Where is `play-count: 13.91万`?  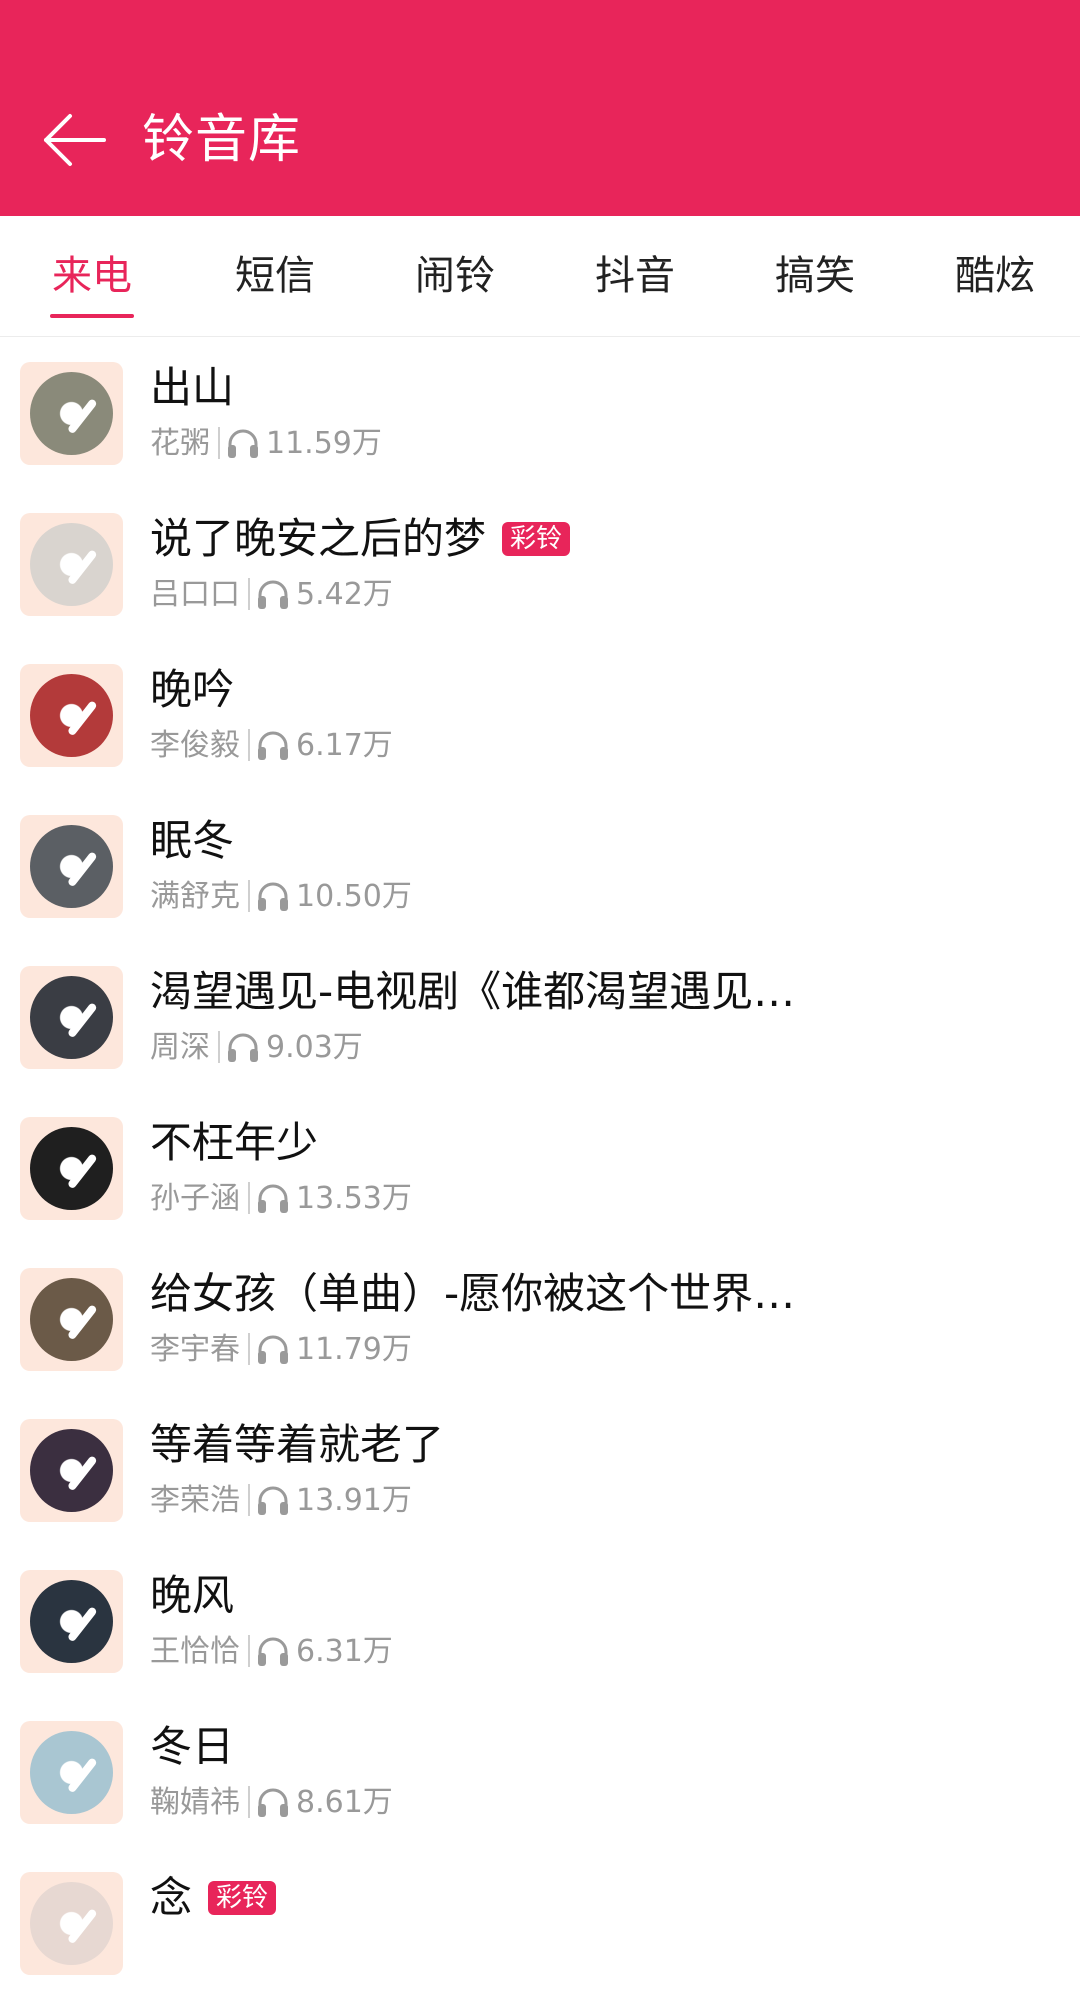 play-count: 13.91万 is located at coordinates (354, 1500).